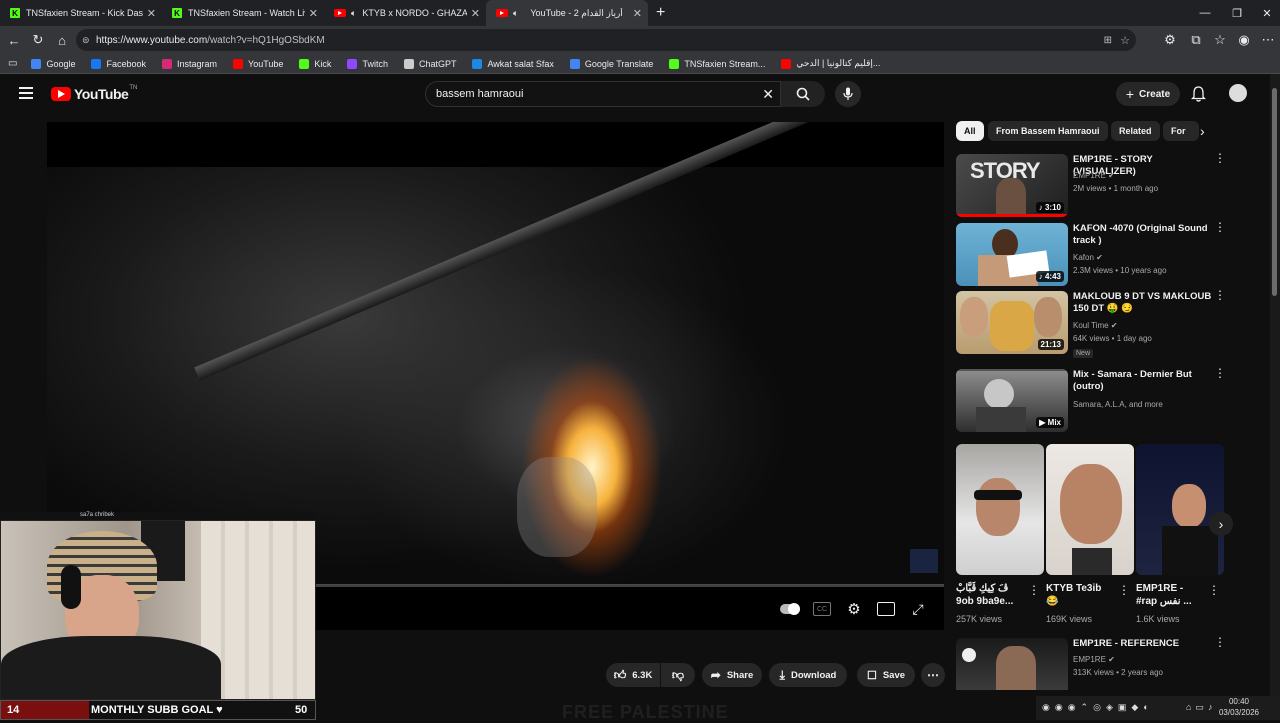 The width and height of the screenshot is (1280, 723). Describe the element at coordinates (1205, 13) in the screenshot. I see `minimize-button: —` at that location.